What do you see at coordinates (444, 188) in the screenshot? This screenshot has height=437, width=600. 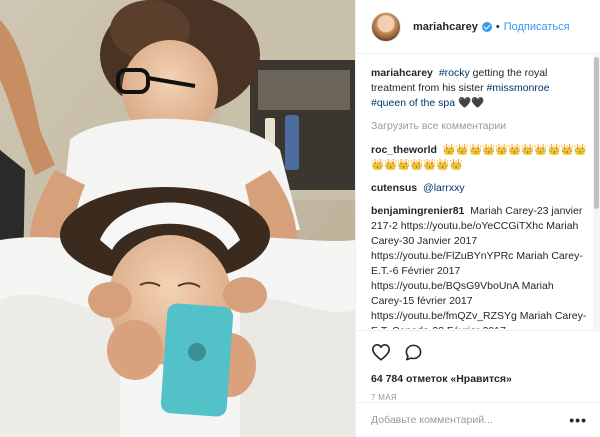 I see `mention-link: @larrxxy` at bounding box center [444, 188].